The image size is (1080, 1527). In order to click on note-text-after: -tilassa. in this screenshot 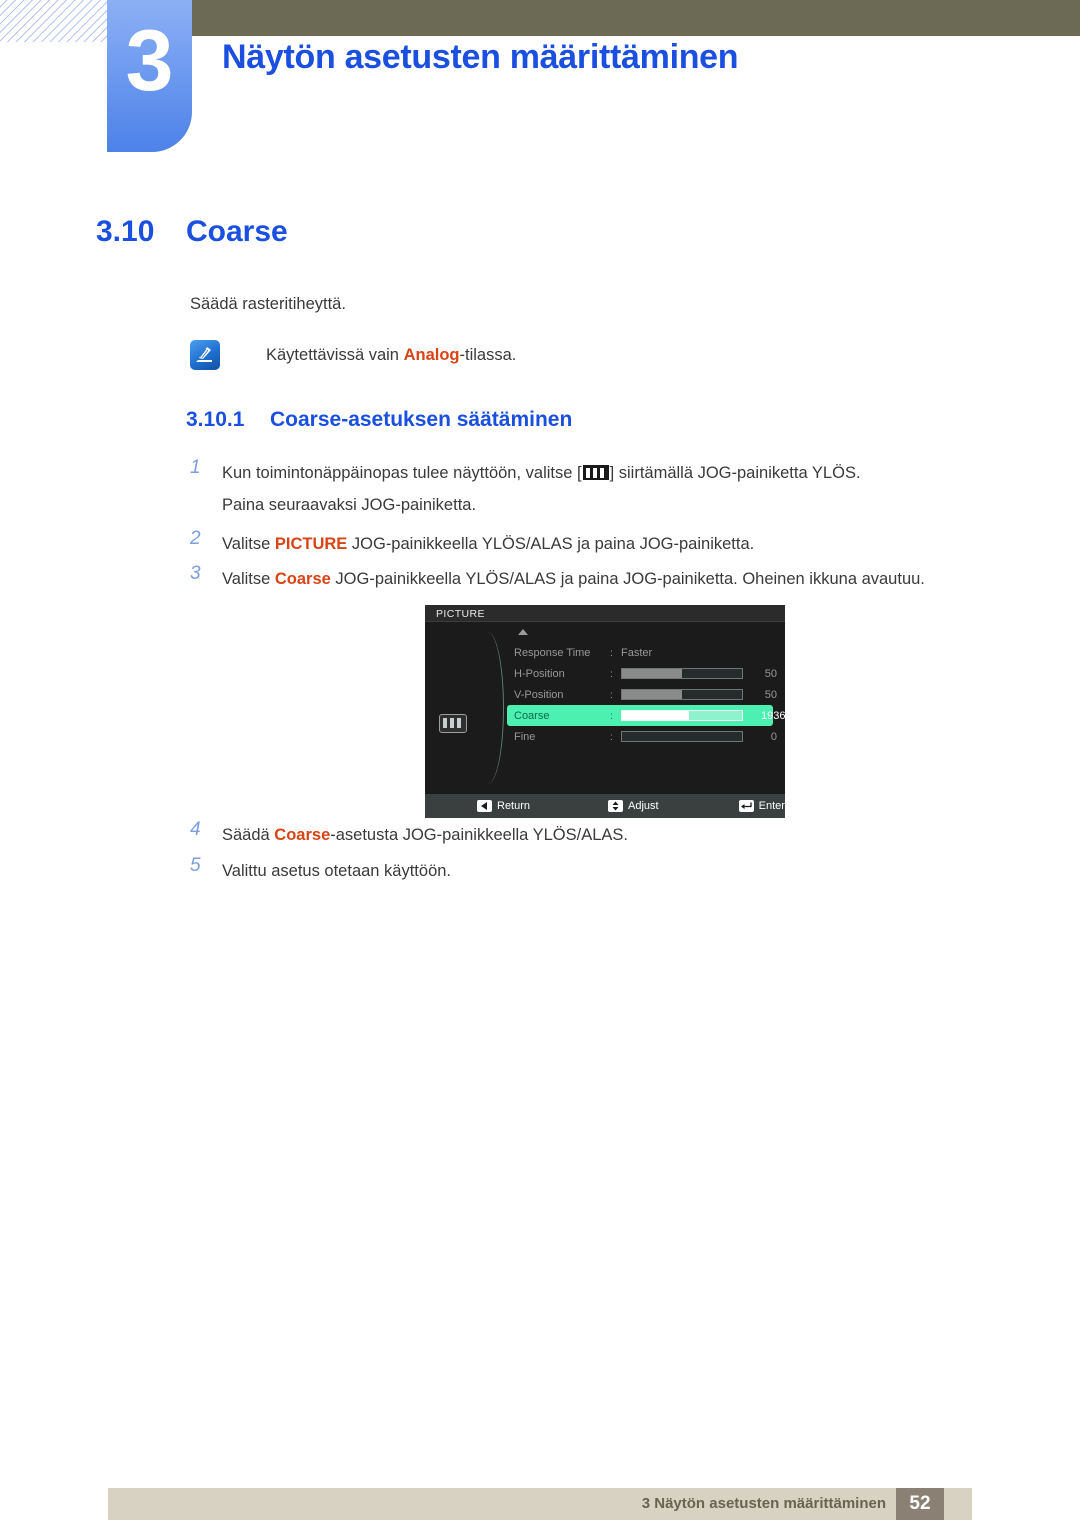, I will do `click(488, 354)`.